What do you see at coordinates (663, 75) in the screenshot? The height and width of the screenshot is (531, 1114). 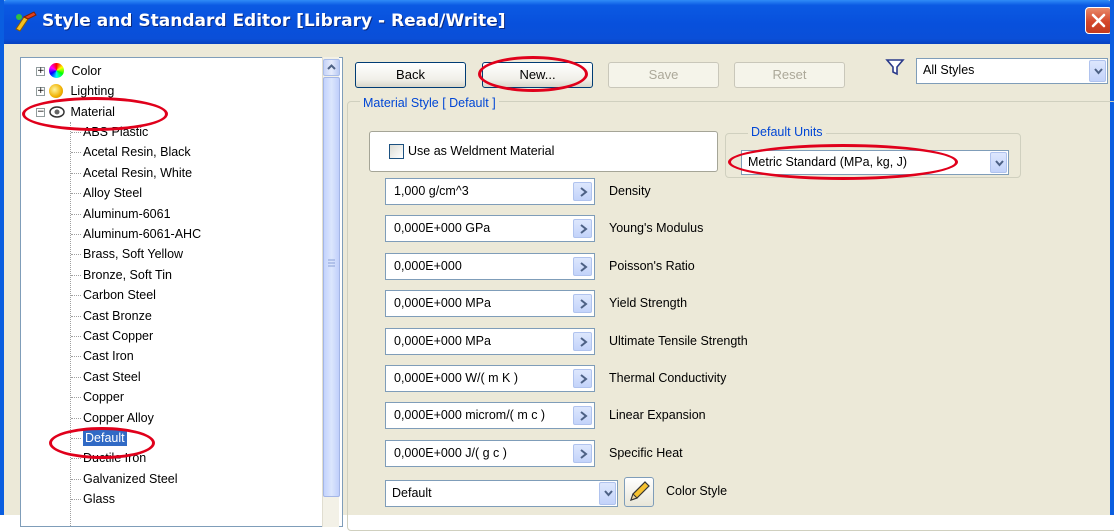 I see `save-button: Save` at bounding box center [663, 75].